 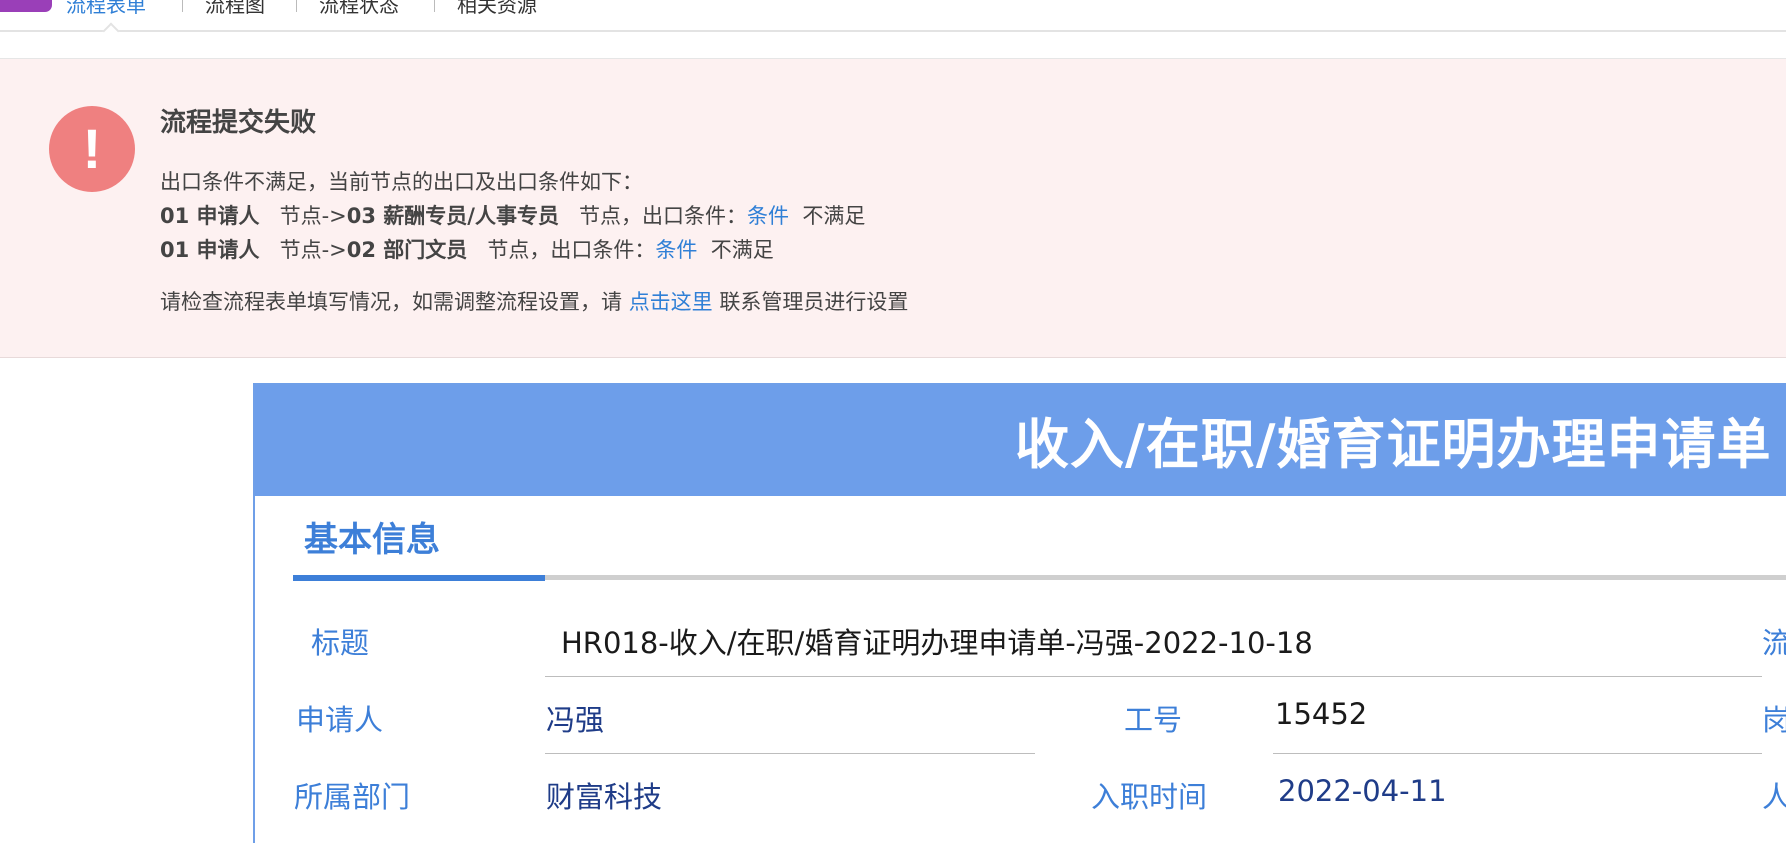 I want to click on app-logo, so click(x=26, y=6).